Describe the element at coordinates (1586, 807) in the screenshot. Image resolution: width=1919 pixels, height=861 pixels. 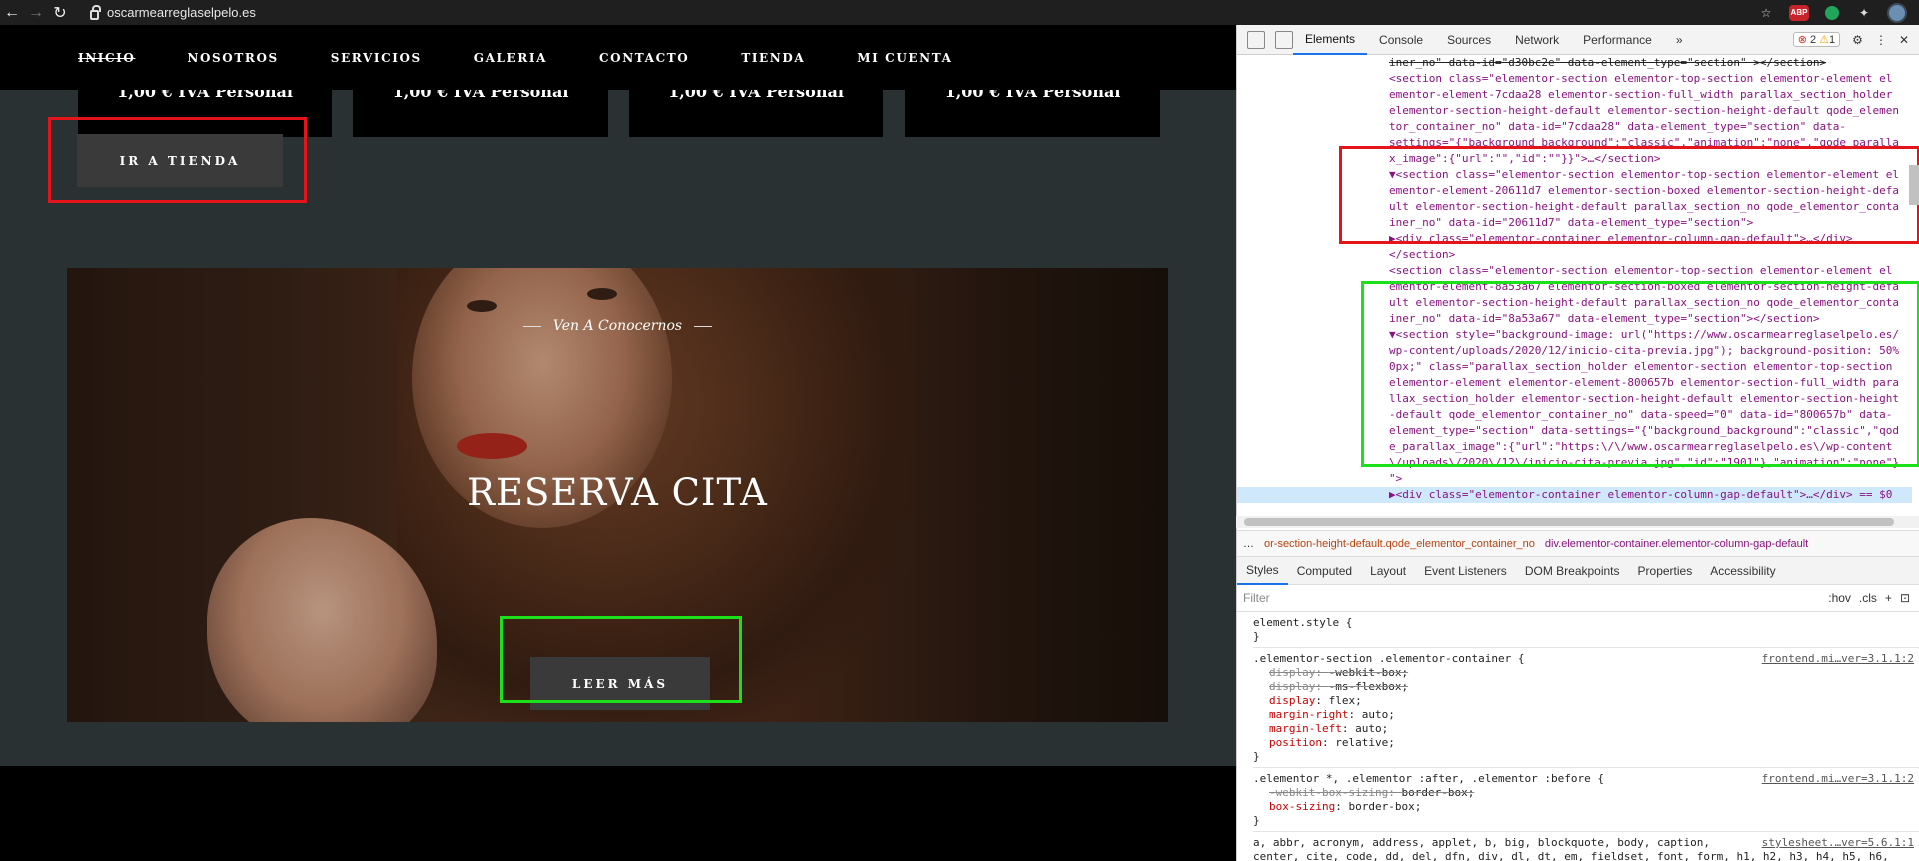
I see `css-property: box-sizing: border-box;` at that location.